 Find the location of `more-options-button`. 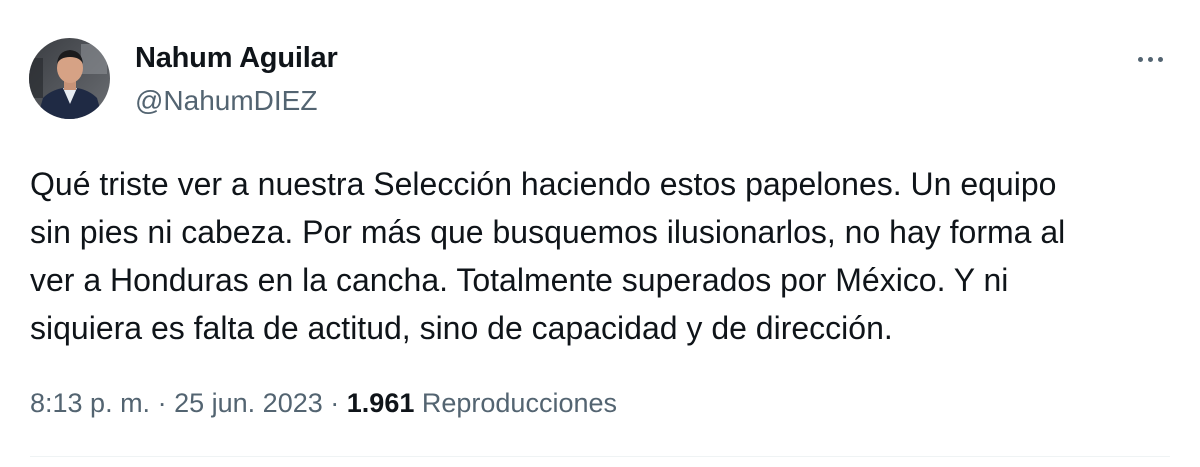

more-options-button is located at coordinates (1150, 59).